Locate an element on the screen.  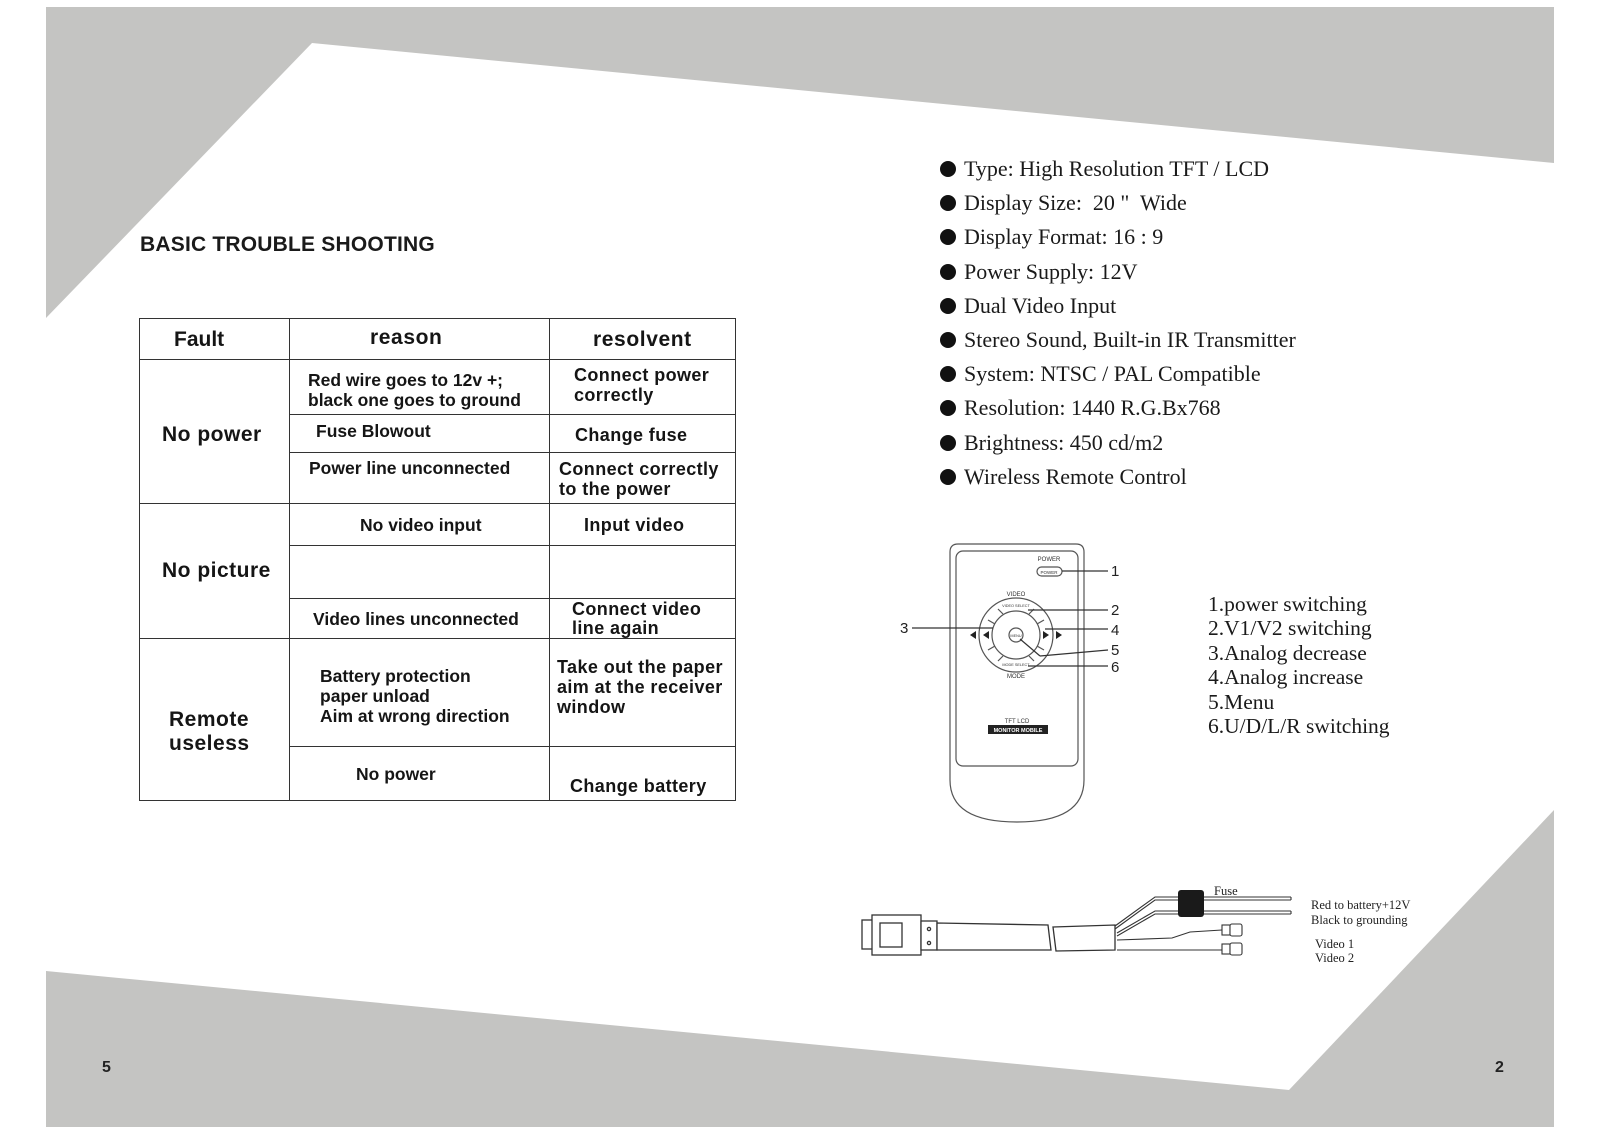
spec-text: System: NTSC / PAL Compatible is located at coordinates (1112, 374).